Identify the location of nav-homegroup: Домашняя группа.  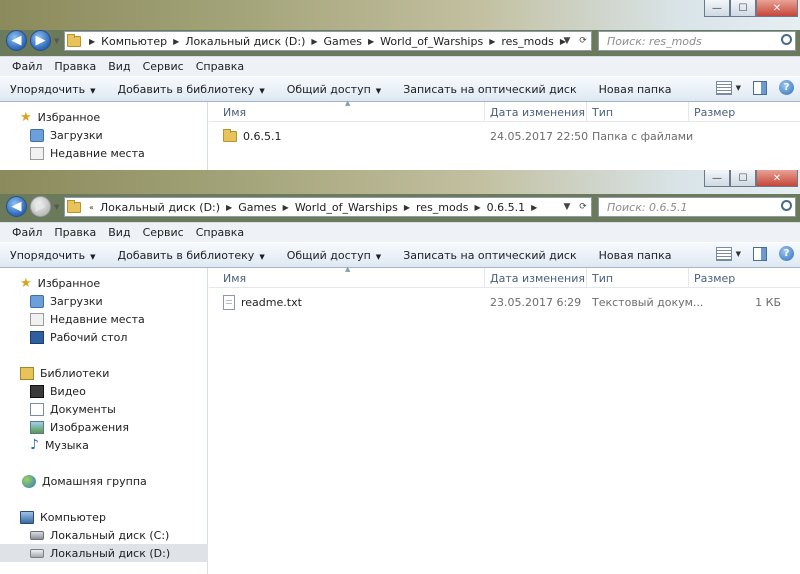
(104, 481).